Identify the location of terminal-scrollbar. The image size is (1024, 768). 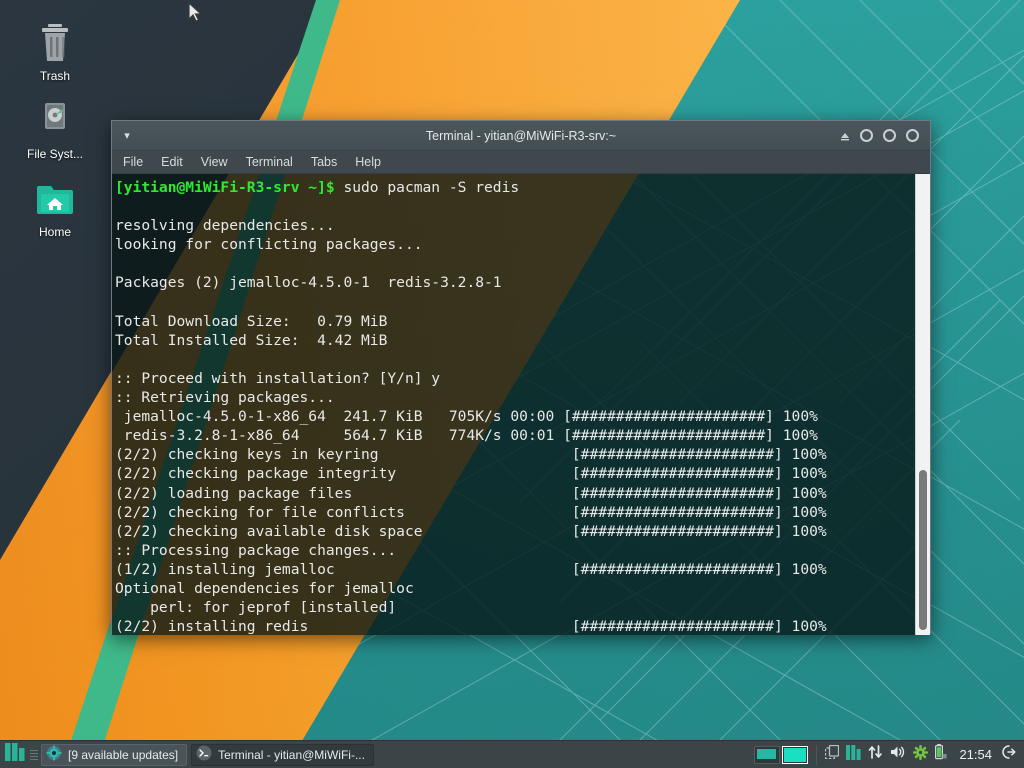
(922, 404).